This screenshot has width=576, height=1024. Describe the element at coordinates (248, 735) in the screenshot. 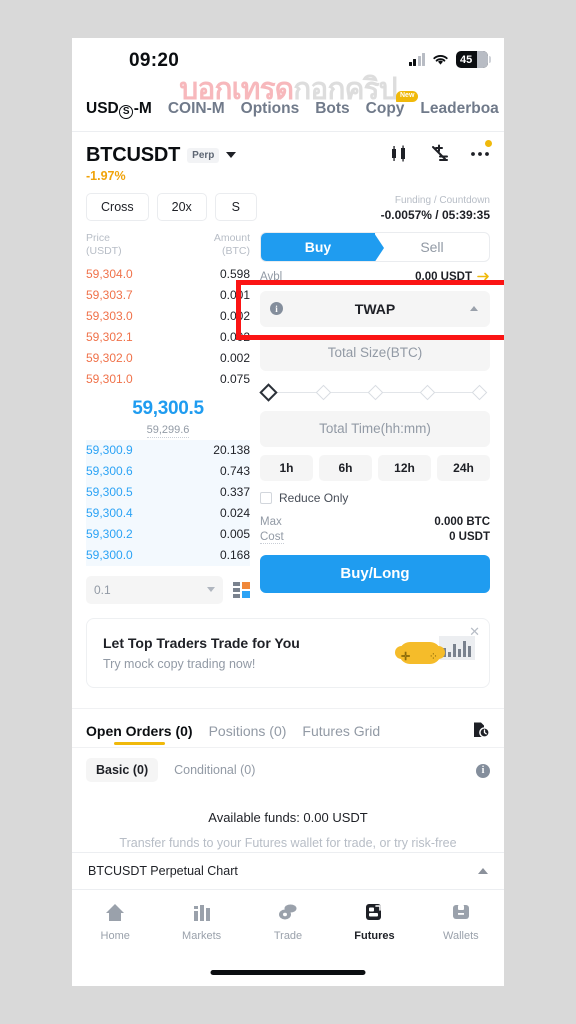

I see `tab-positions: Positions (0)` at that location.